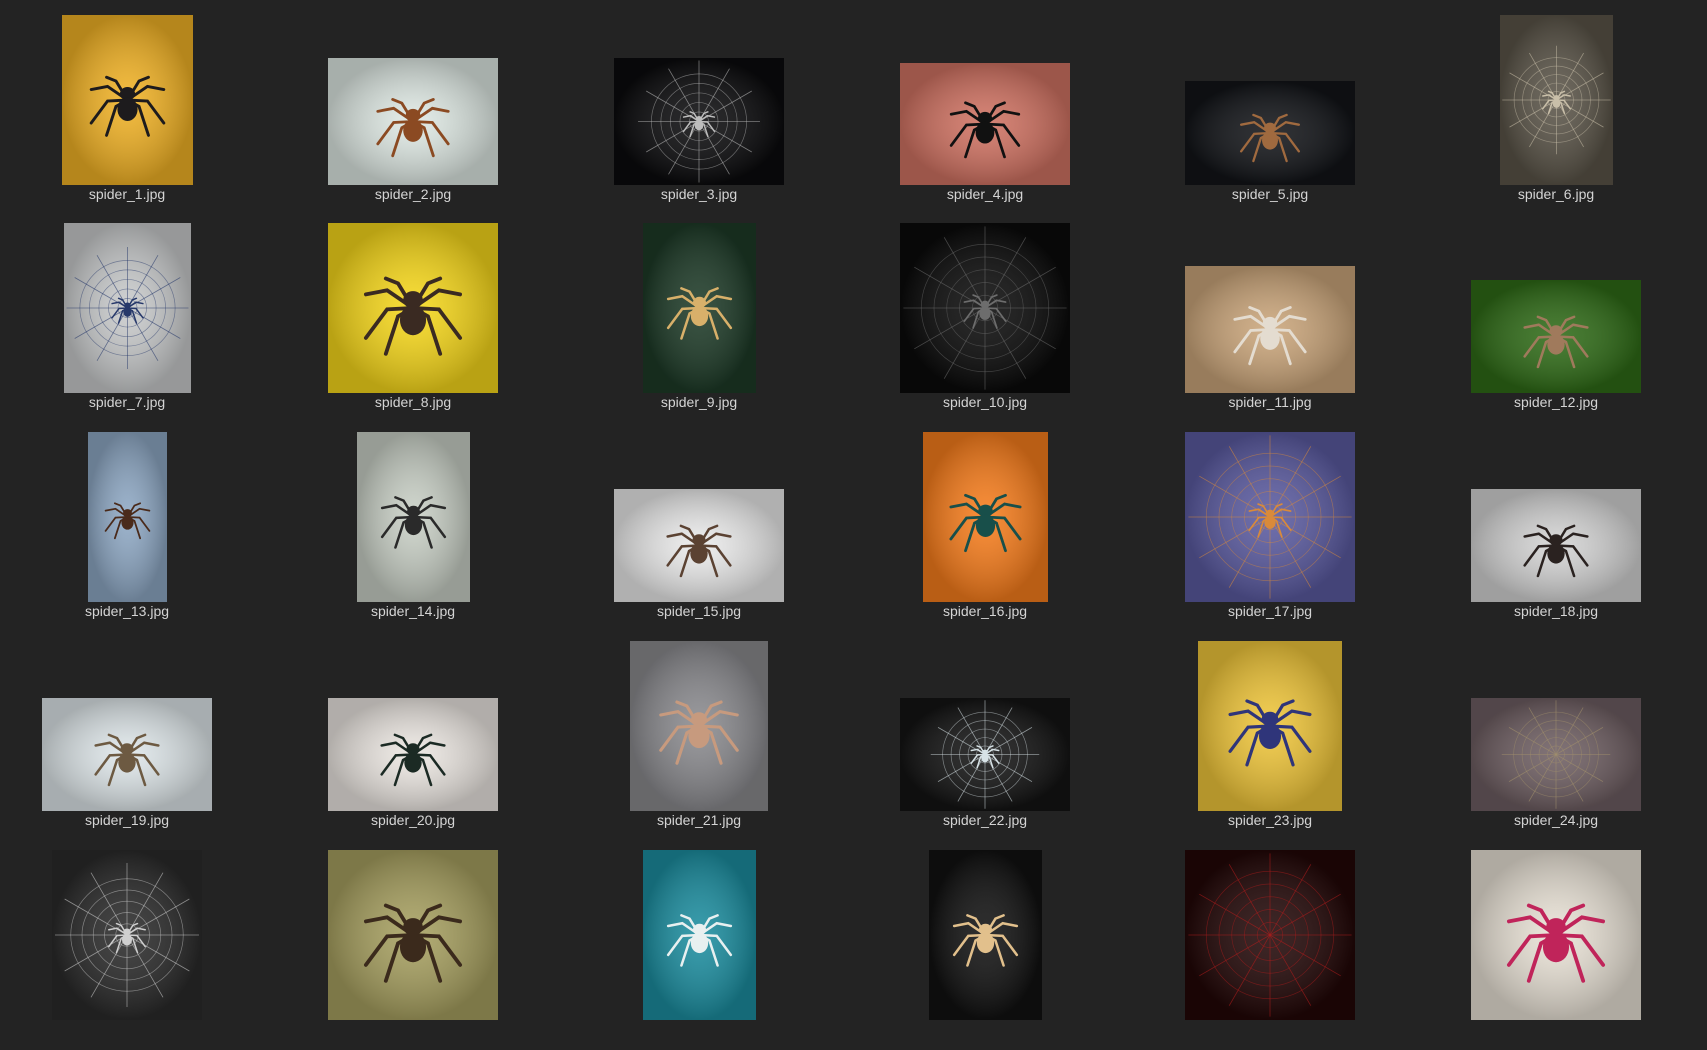 The width and height of the screenshot is (1707, 1050). I want to click on file-item: spider_22.jpg, so click(985, 741).